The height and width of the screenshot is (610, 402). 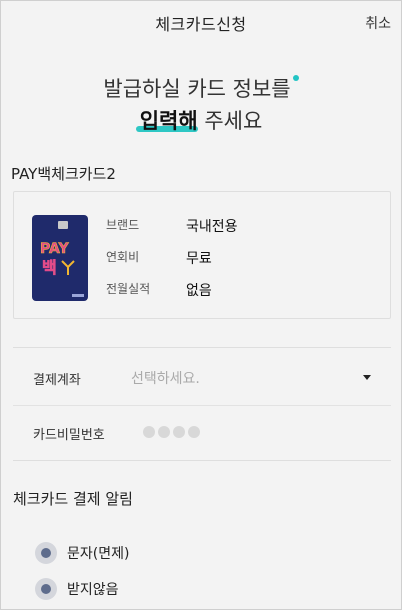 I want to click on card-image: PAY 백, so click(x=60, y=258).